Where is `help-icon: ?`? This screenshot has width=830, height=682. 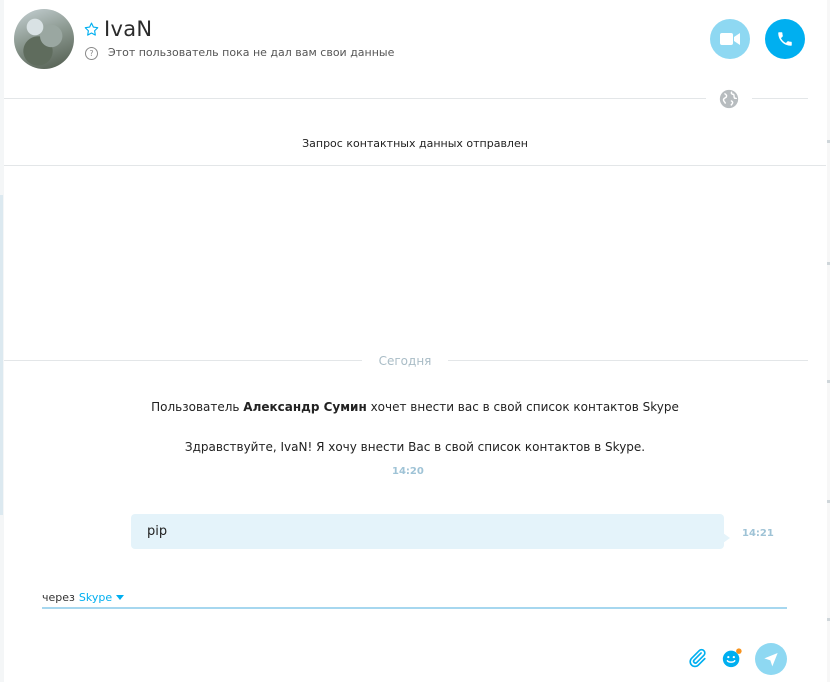 help-icon: ? is located at coordinates (91, 53).